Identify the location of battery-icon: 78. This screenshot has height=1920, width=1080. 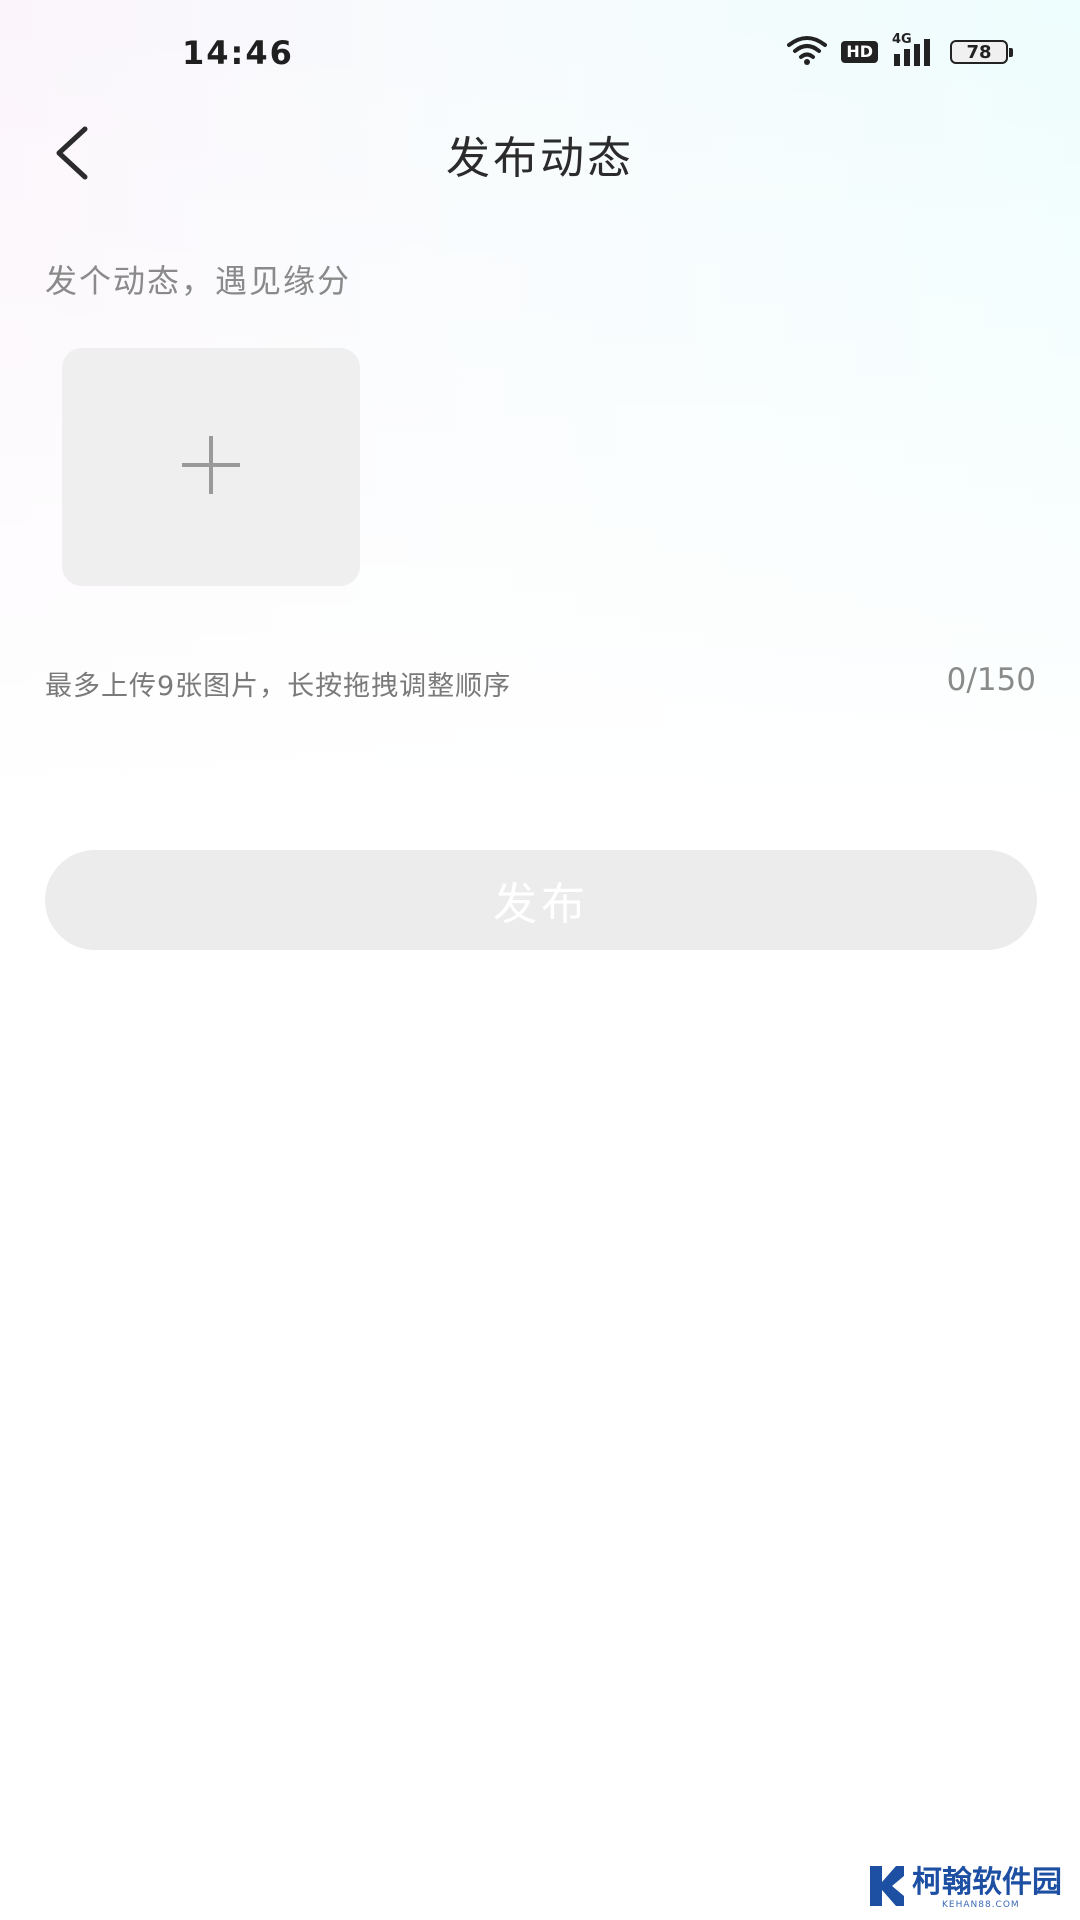
(981, 52).